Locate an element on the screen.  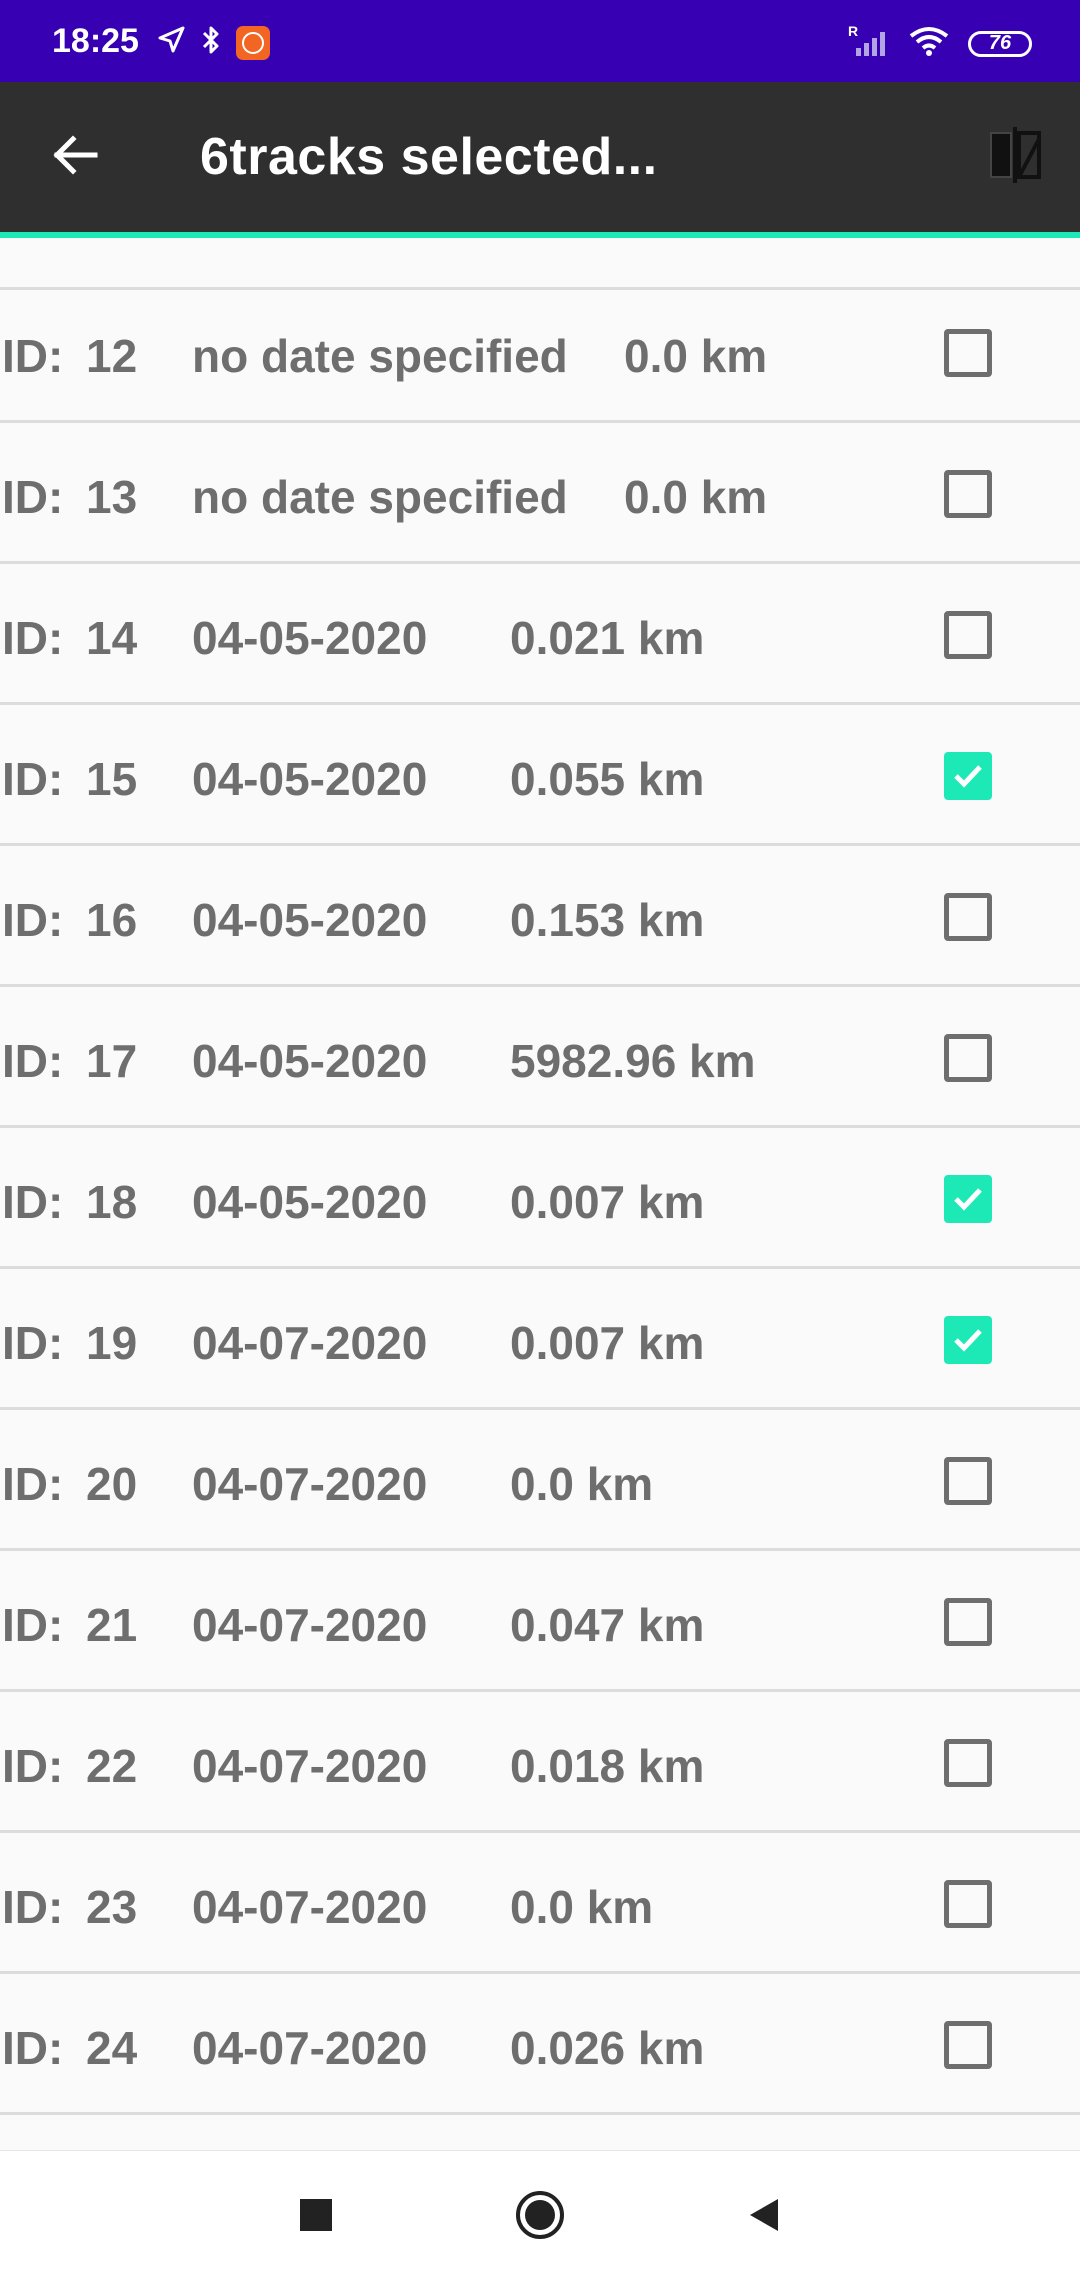
system-nav-bar is located at coordinates (540, 2215).